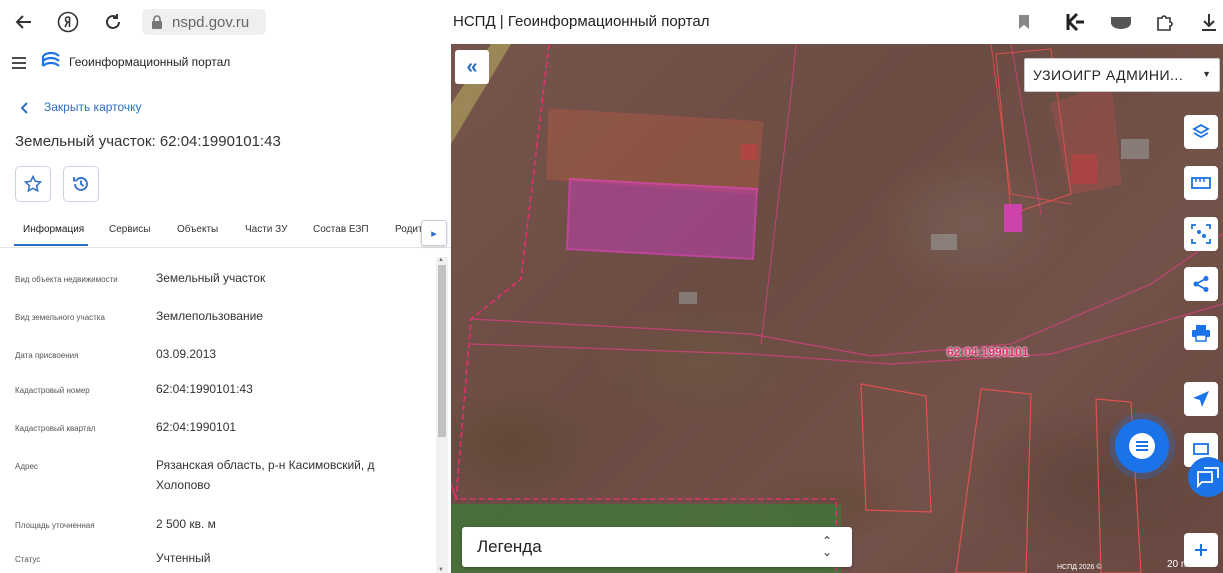 Image resolution: width=1223 pixels, height=573 pixels. Describe the element at coordinates (657, 547) in the screenshot. I see `legend-panel: Легенда ⌃ ⌄` at that location.